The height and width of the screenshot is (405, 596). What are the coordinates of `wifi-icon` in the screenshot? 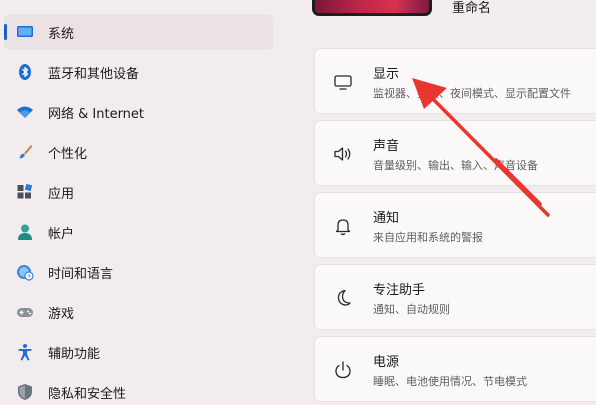 It's located at (25, 112).